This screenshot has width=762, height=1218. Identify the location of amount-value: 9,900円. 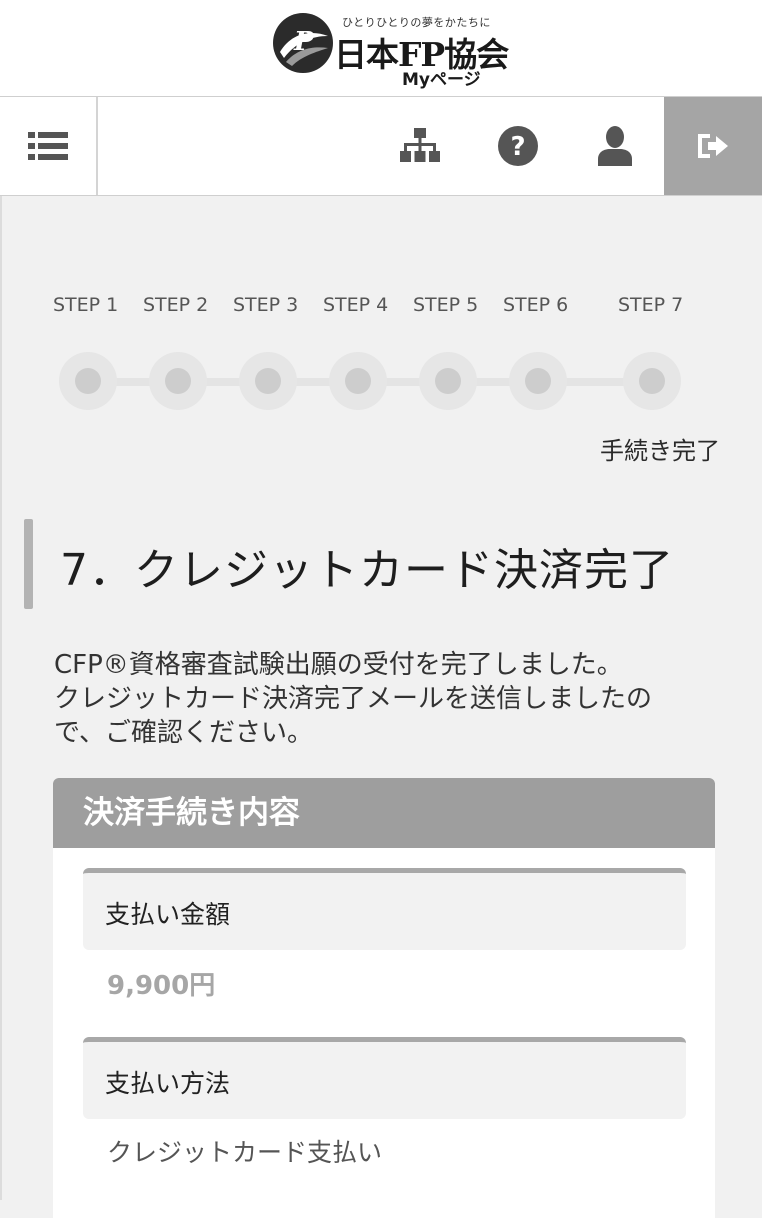
(161, 986).